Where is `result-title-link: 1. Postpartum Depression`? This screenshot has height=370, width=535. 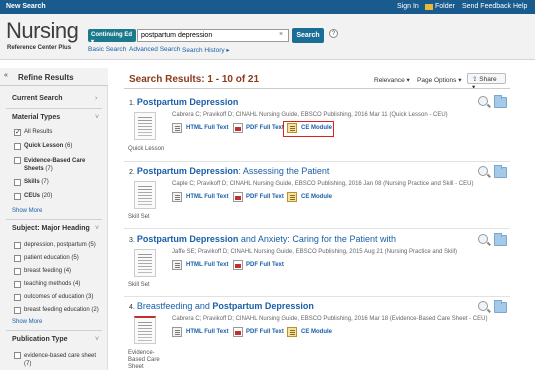
result-title-link: 1. Postpartum Depression is located at coordinates (183, 102).